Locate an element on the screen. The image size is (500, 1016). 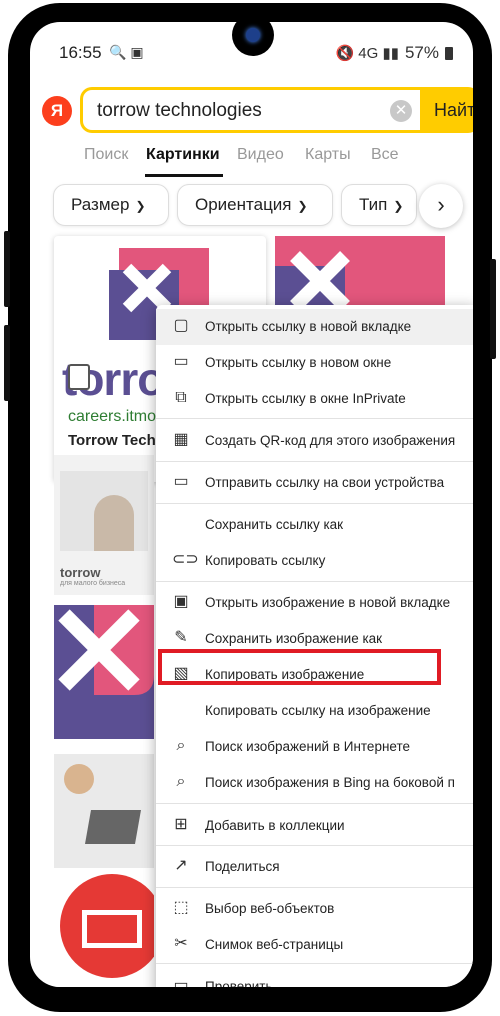
menu-item-label: Сохранить изображение как is located at coordinates (294, 638).